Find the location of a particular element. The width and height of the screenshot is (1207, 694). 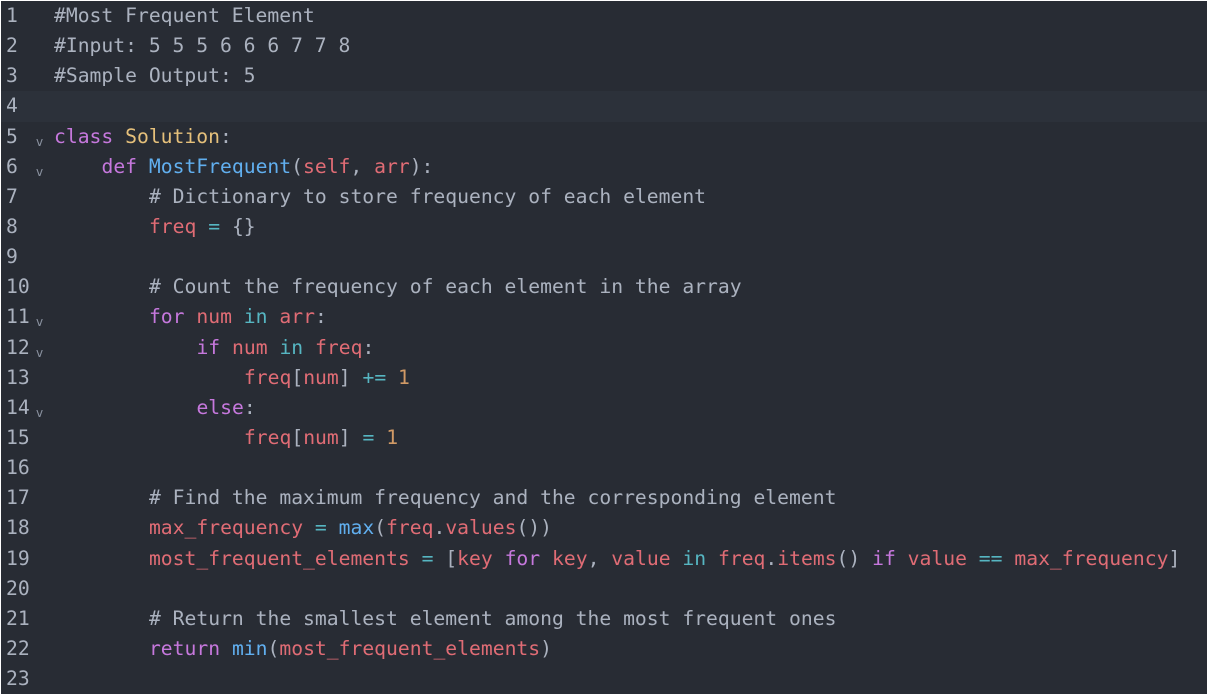

line-number: 22 is located at coordinates (18, 649).